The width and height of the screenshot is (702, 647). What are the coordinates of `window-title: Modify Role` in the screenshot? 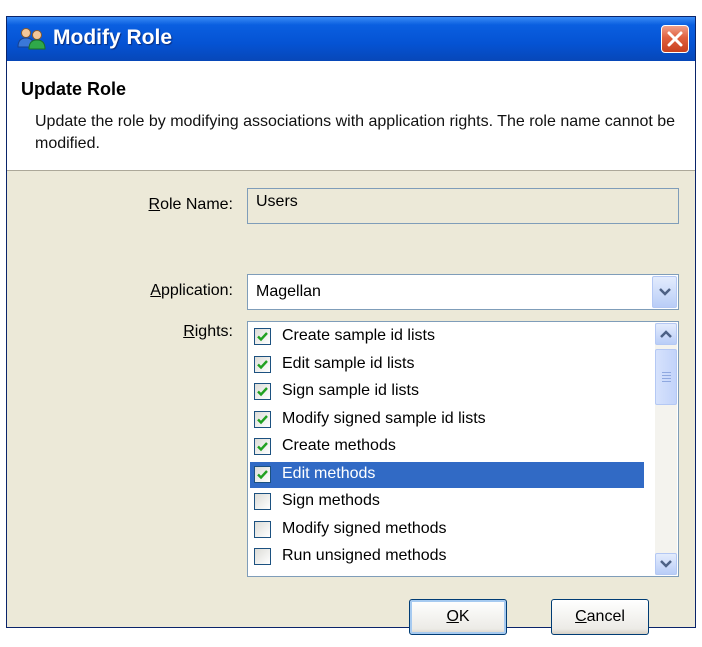 It's located at (112, 37).